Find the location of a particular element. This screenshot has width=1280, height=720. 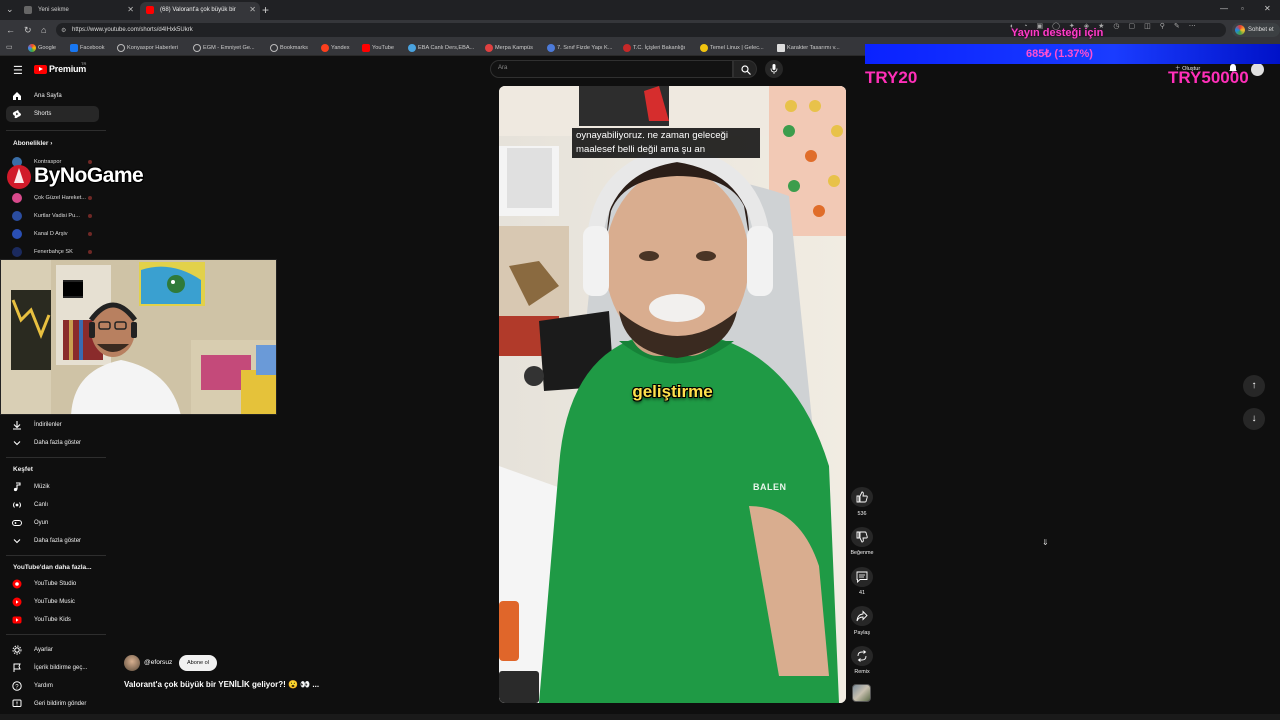

share-button is located at coordinates (862, 616).